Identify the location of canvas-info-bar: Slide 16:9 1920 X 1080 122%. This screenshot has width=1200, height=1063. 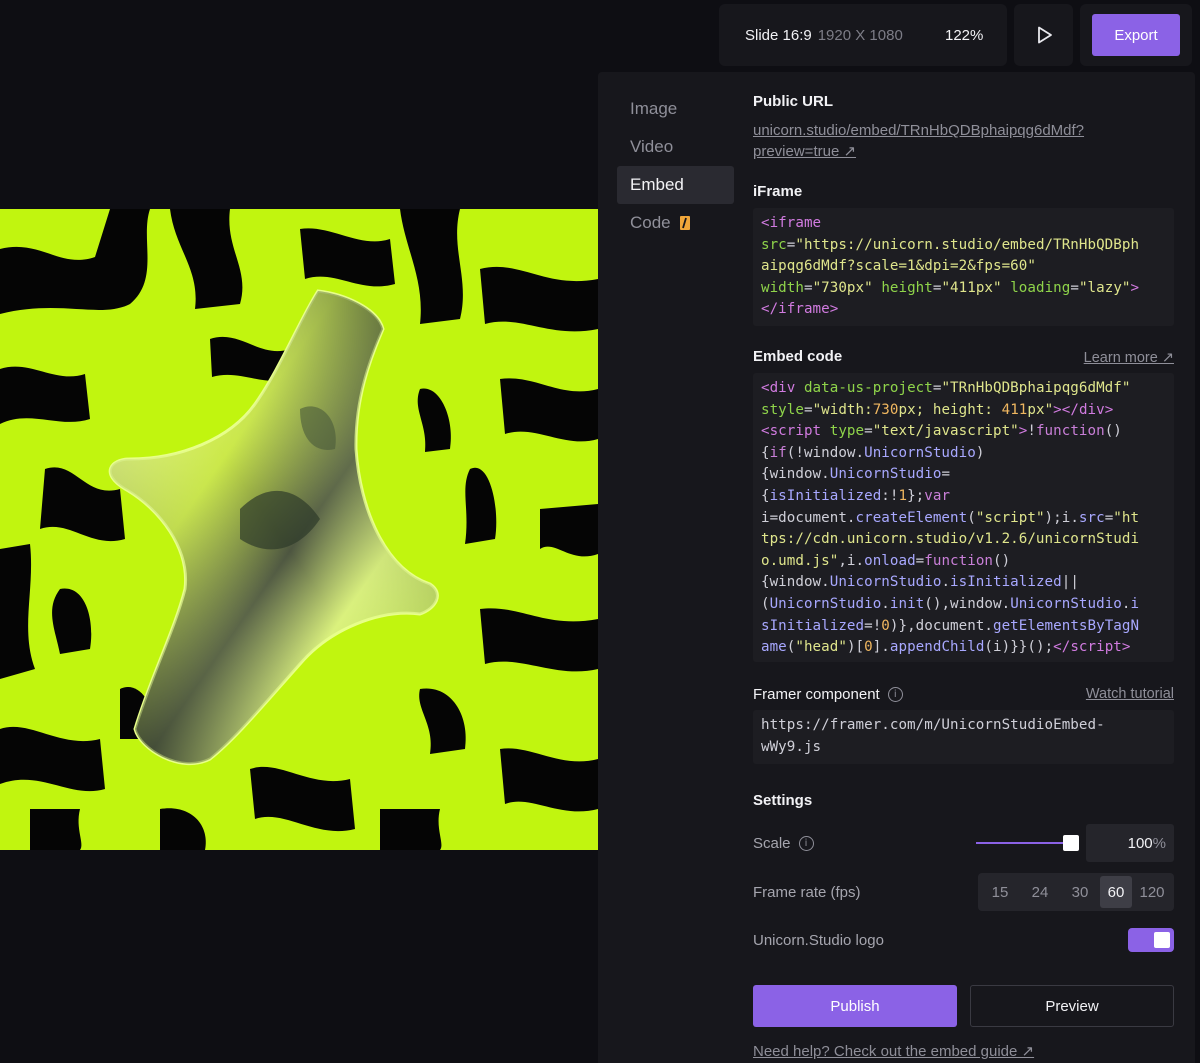
(863, 35).